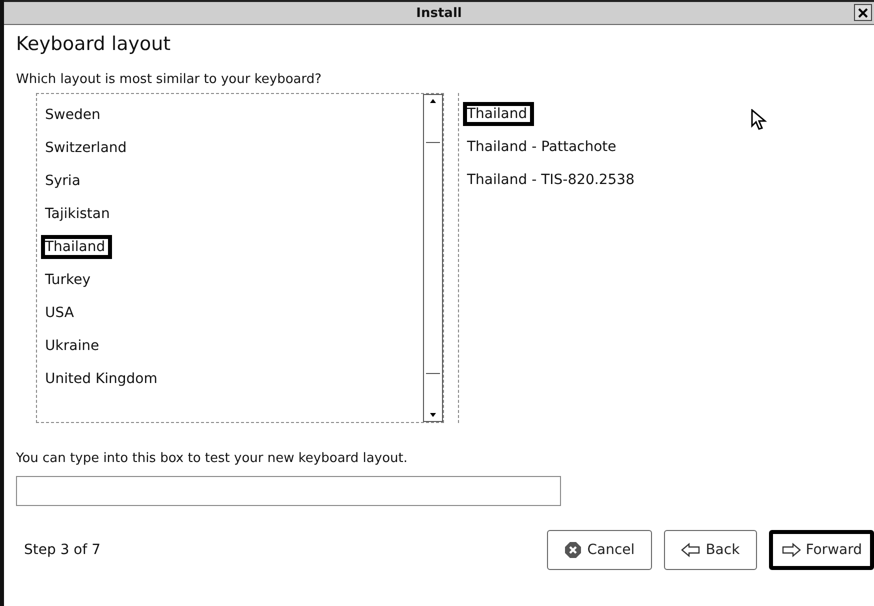 The height and width of the screenshot is (606, 874). I want to click on forward-arrow-icon, so click(790, 550).